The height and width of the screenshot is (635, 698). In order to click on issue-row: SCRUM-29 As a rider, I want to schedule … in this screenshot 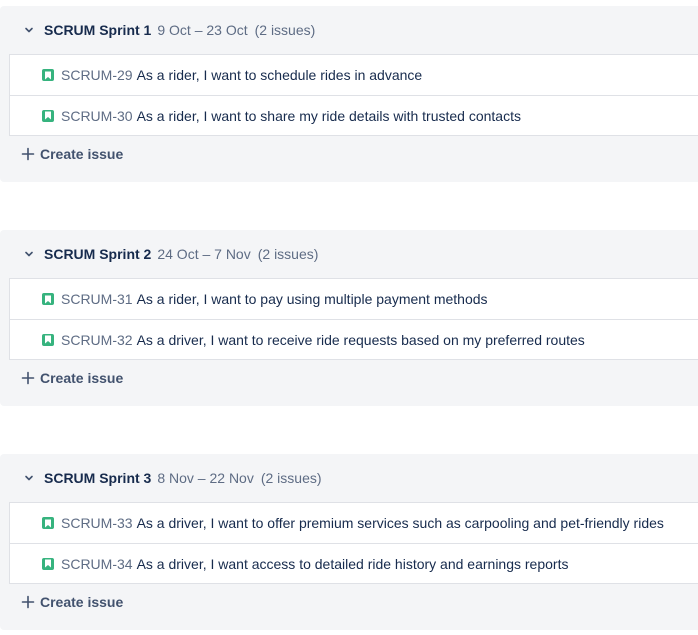, I will do `click(354, 75)`.